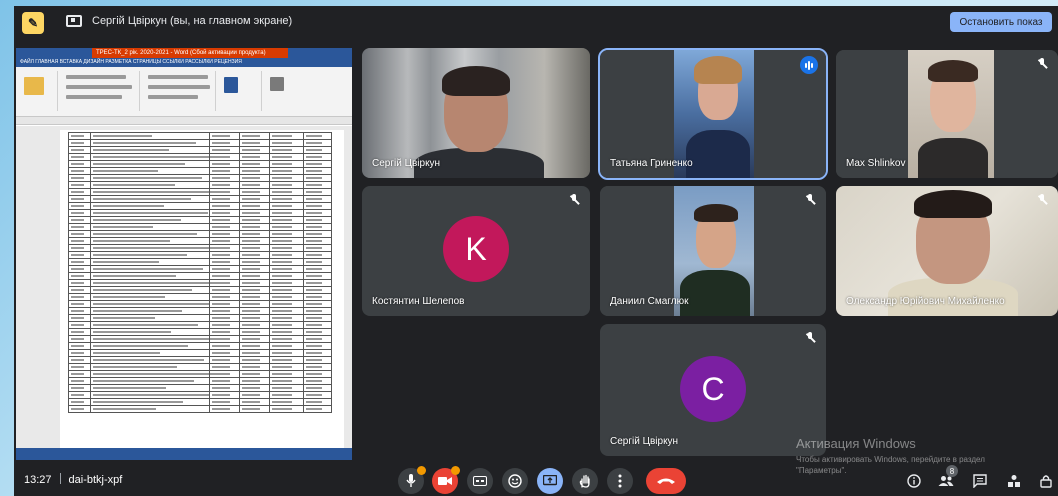 The width and height of the screenshot is (1058, 496). What do you see at coordinates (925, 301) in the screenshot?
I see `participant-name: Олександр Юрійович Михайленко` at bounding box center [925, 301].